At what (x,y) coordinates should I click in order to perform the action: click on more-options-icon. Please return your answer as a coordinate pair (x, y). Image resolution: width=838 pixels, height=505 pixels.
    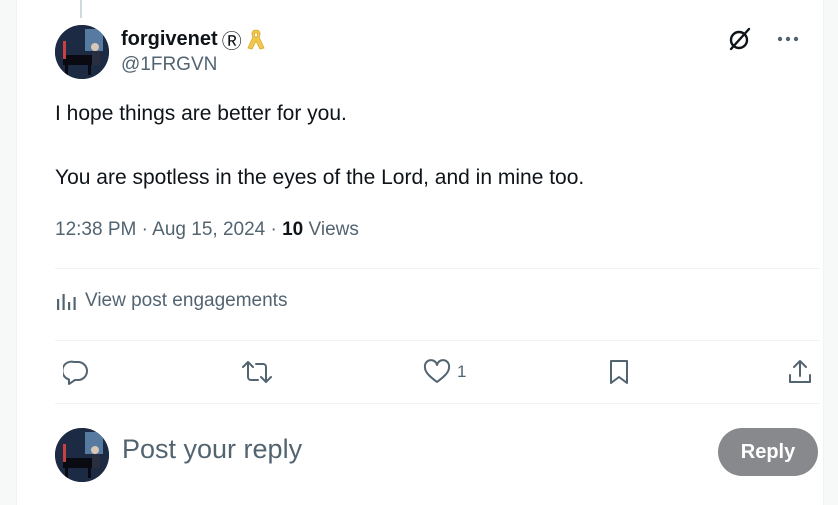
    Looking at the image, I should click on (788, 39).